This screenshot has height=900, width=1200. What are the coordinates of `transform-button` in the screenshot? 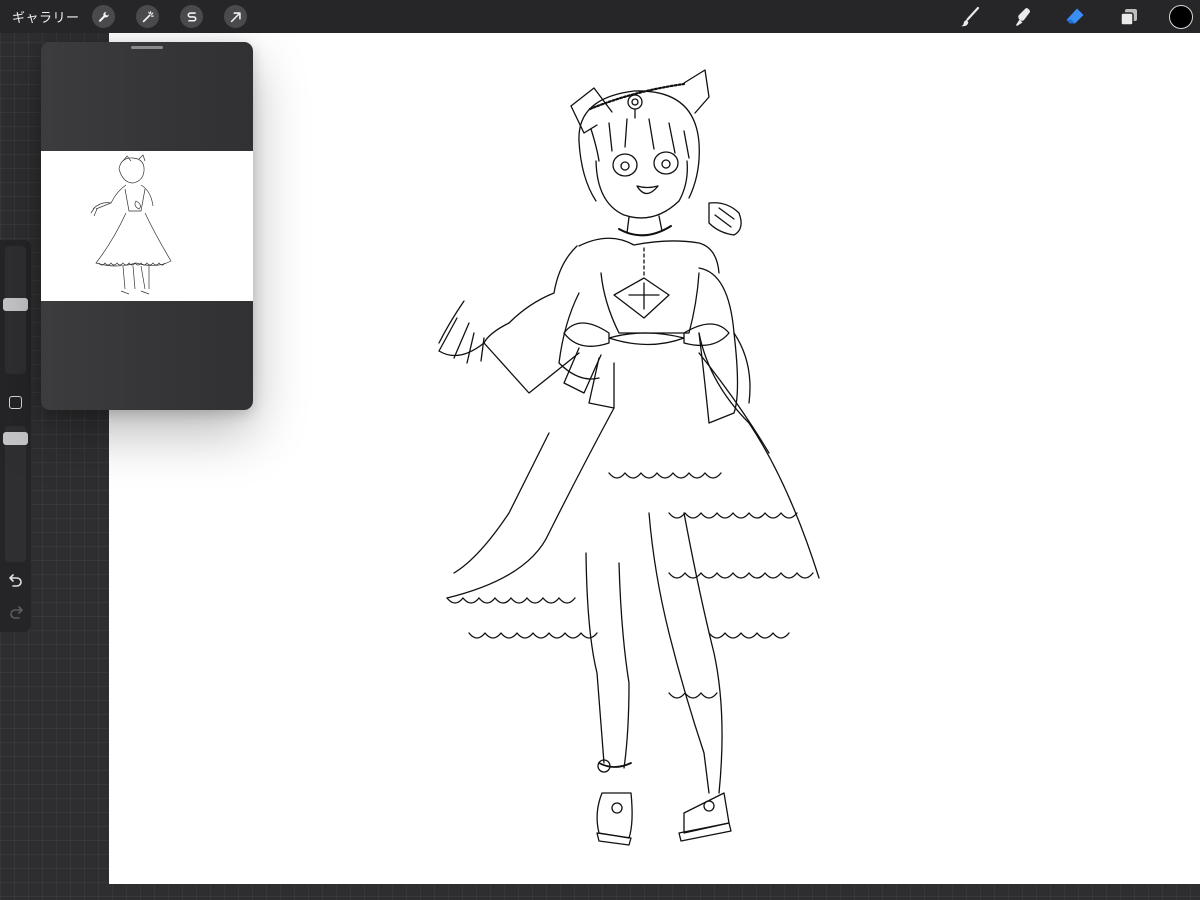 It's located at (235, 16).